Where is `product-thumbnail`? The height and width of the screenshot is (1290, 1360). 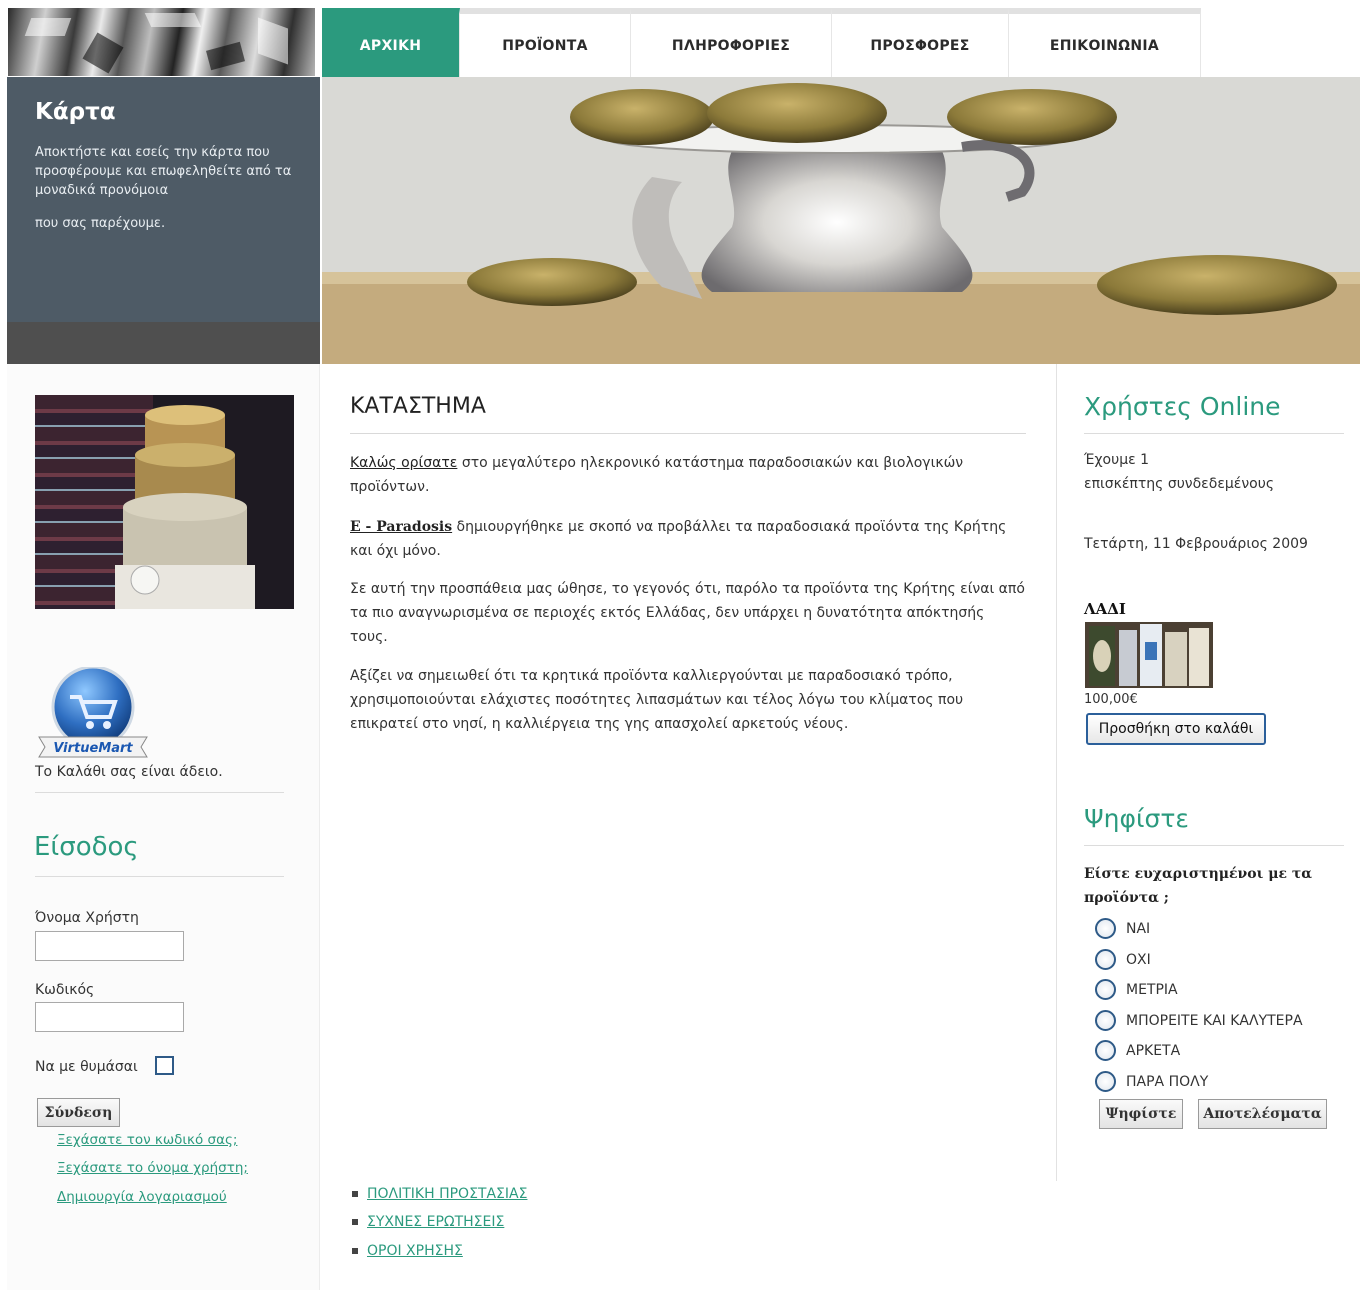
product-thumbnail is located at coordinates (1149, 655).